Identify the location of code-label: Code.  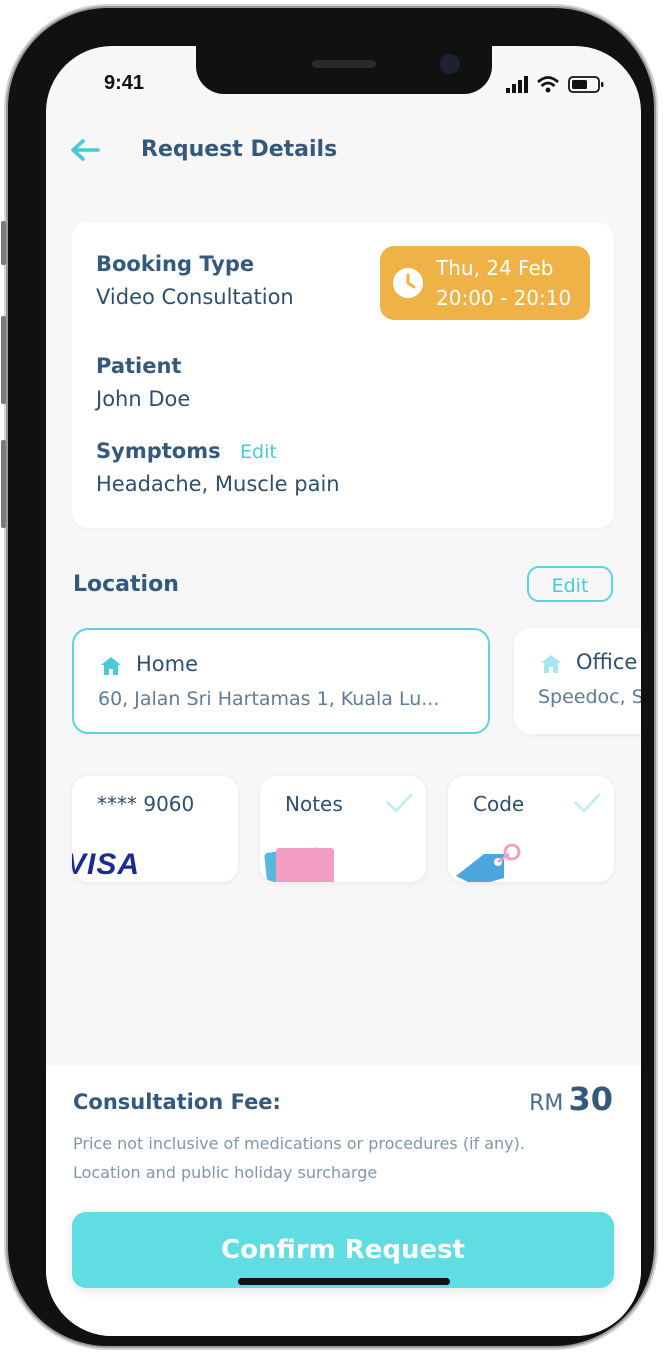
(499, 804).